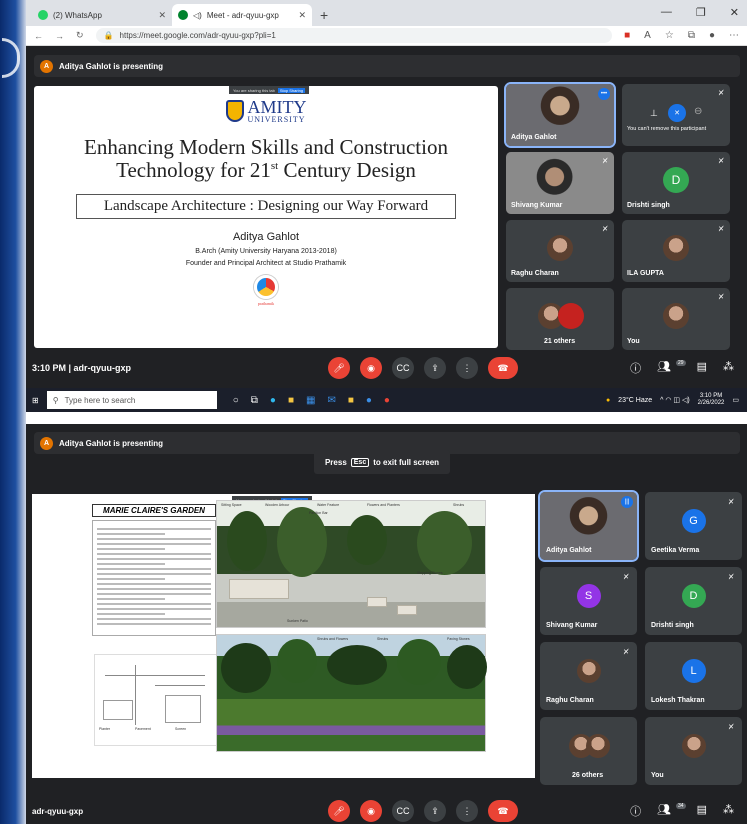 The height and width of the screenshot is (824, 747). Describe the element at coordinates (693, 526) in the screenshot. I see `participant-tile: ✕̸ G Geetika Verma` at that location.